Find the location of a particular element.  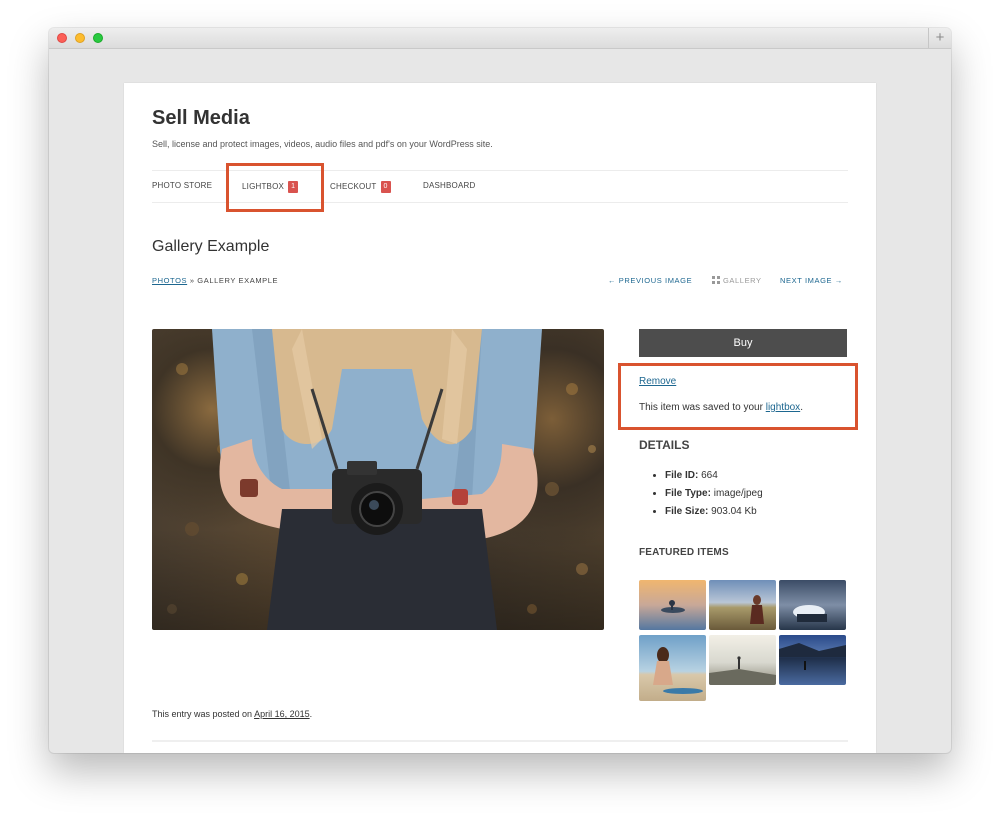

breadcrumb-current: GALLERY EXAMPLE is located at coordinates (238, 280).